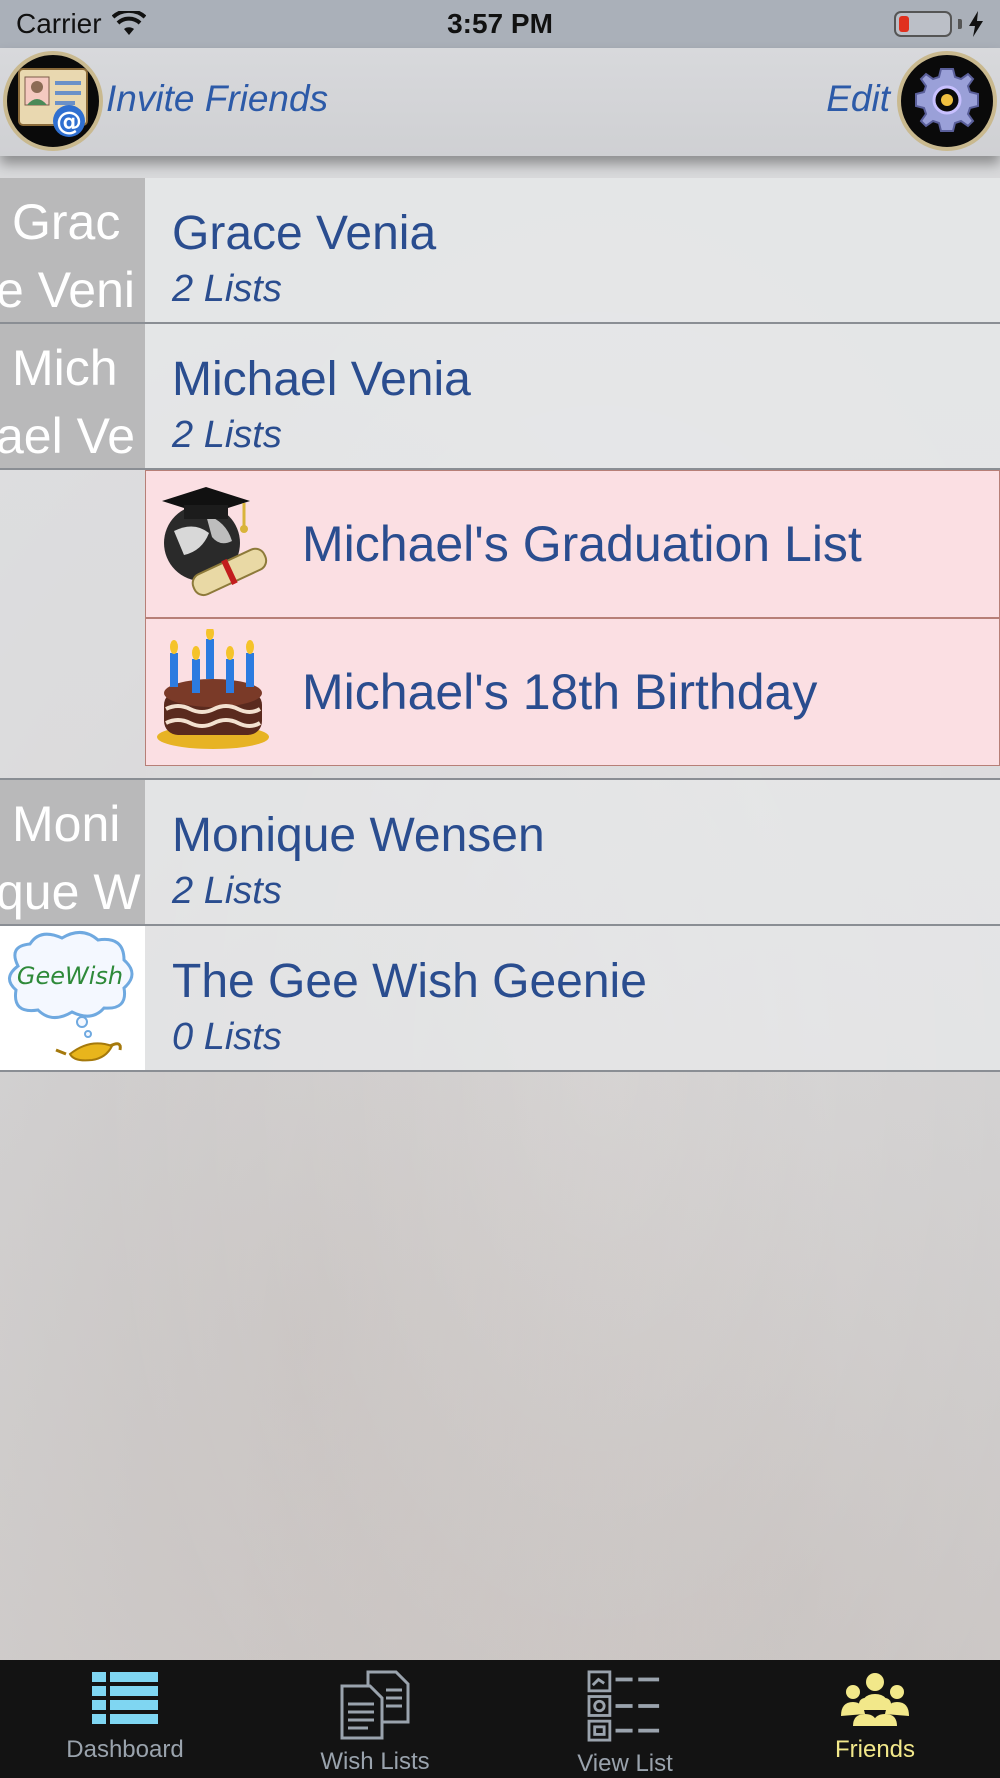 Image resolution: width=1000 pixels, height=1778 pixels. Describe the element at coordinates (227, 1037) in the screenshot. I see `friend-list-count: 0 Lists` at that location.